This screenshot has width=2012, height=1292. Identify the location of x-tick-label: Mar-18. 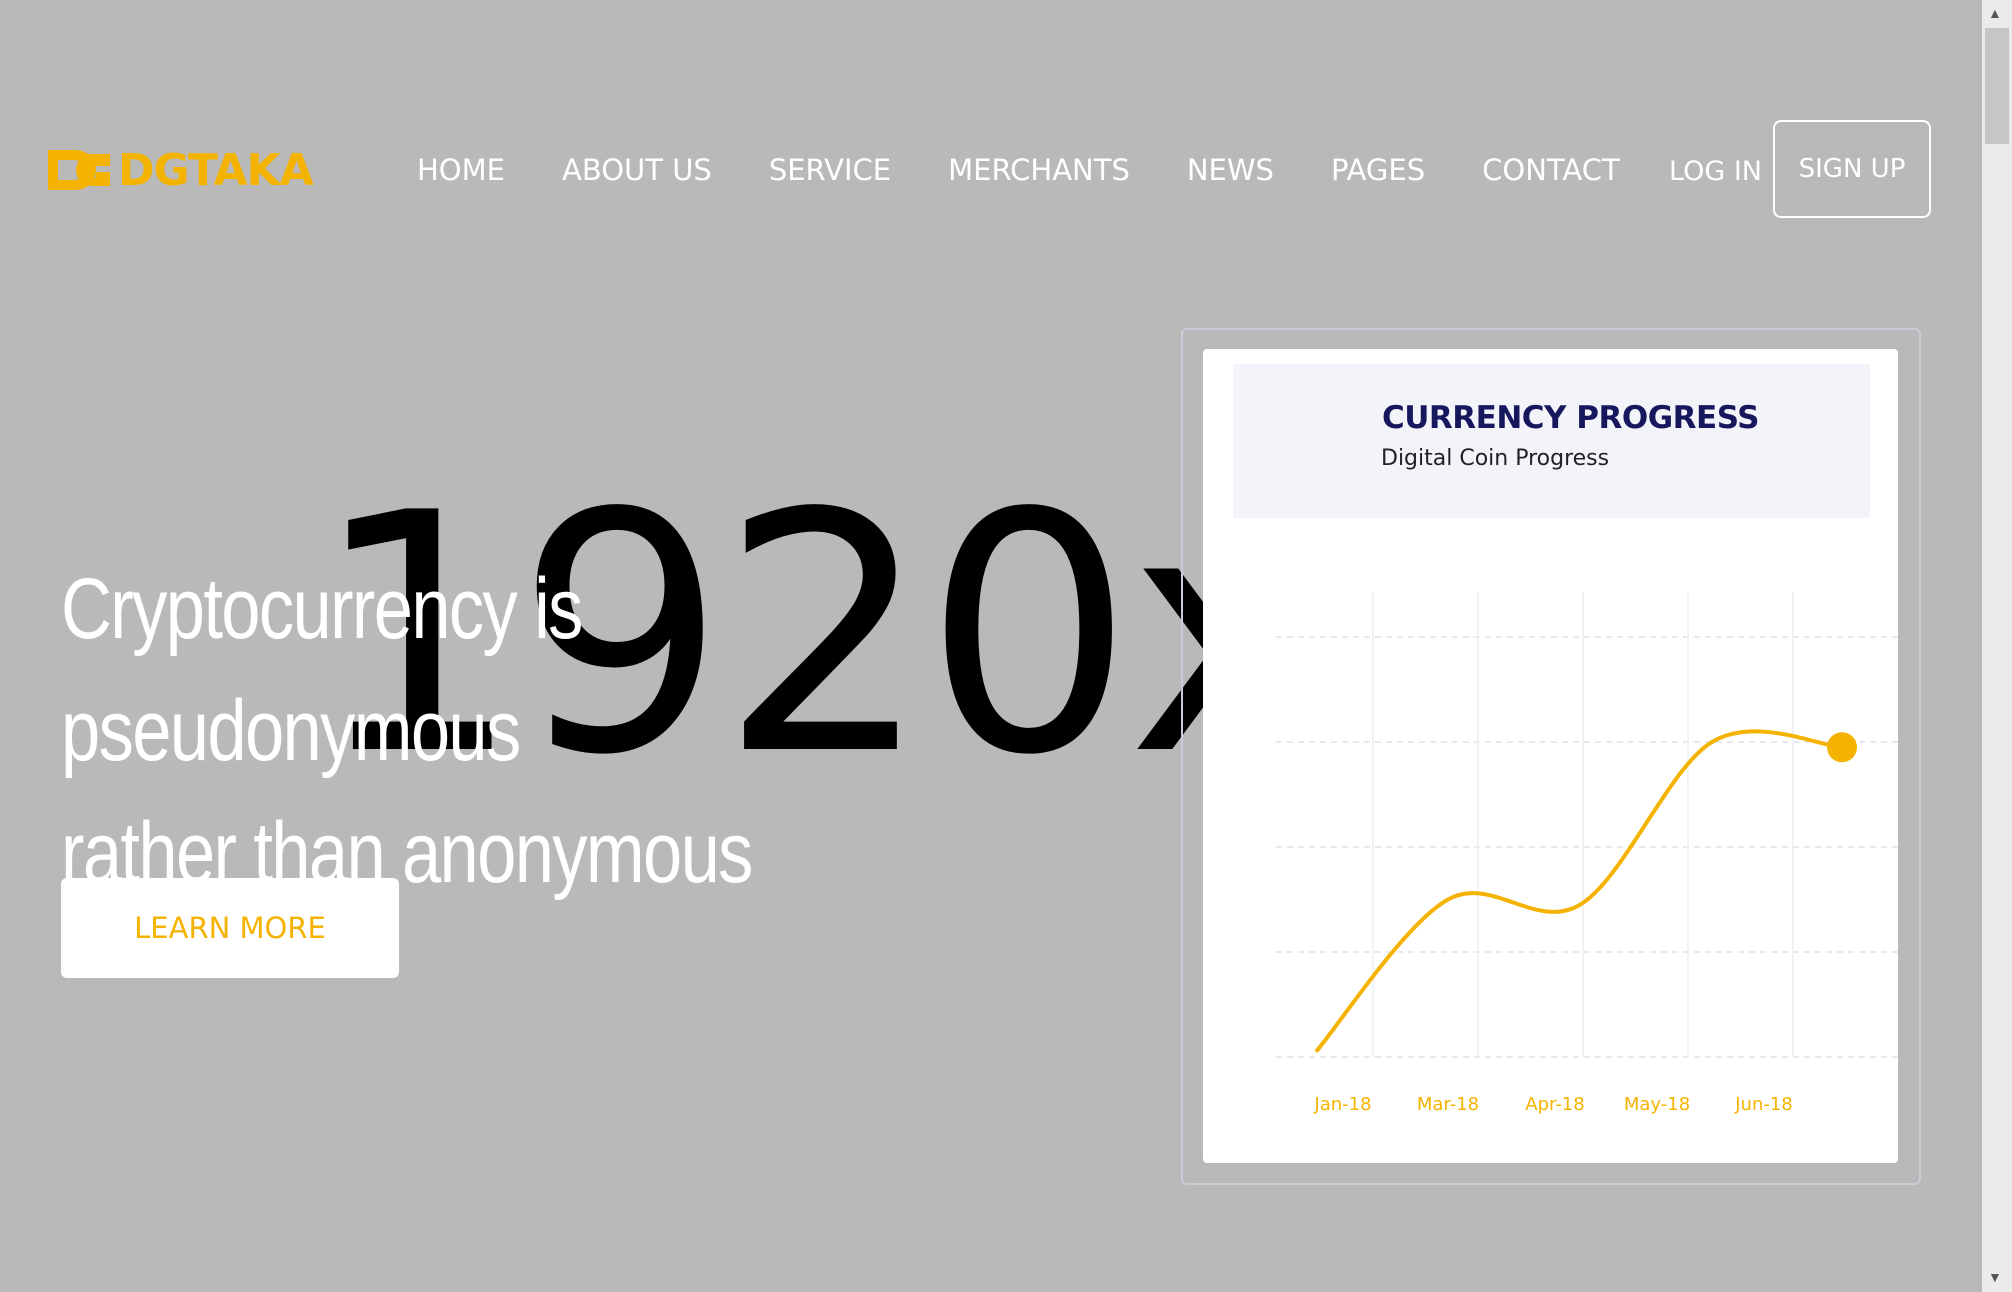
(1448, 1104).